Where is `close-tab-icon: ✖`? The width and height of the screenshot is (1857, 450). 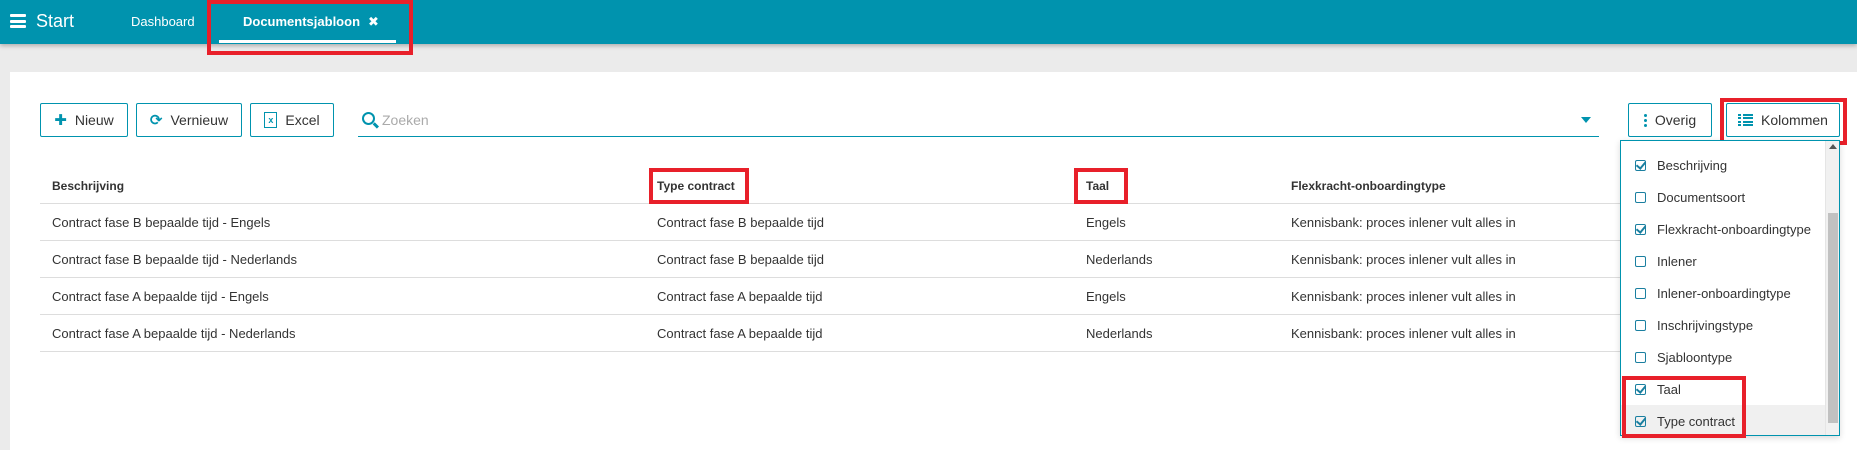 close-tab-icon: ✖ is located at coordinates (373, 21).